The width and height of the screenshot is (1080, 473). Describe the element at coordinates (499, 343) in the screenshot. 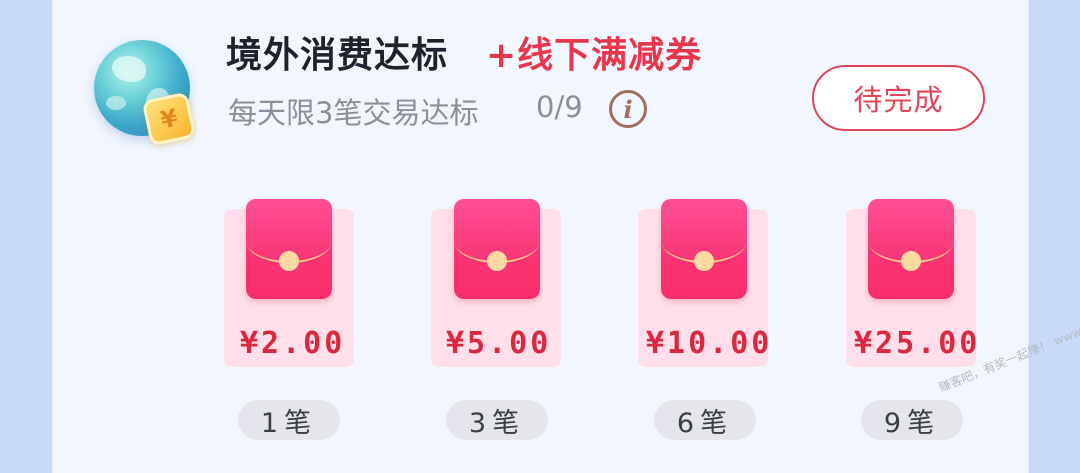

I see `reward-amount: ¥5.00` at that location.